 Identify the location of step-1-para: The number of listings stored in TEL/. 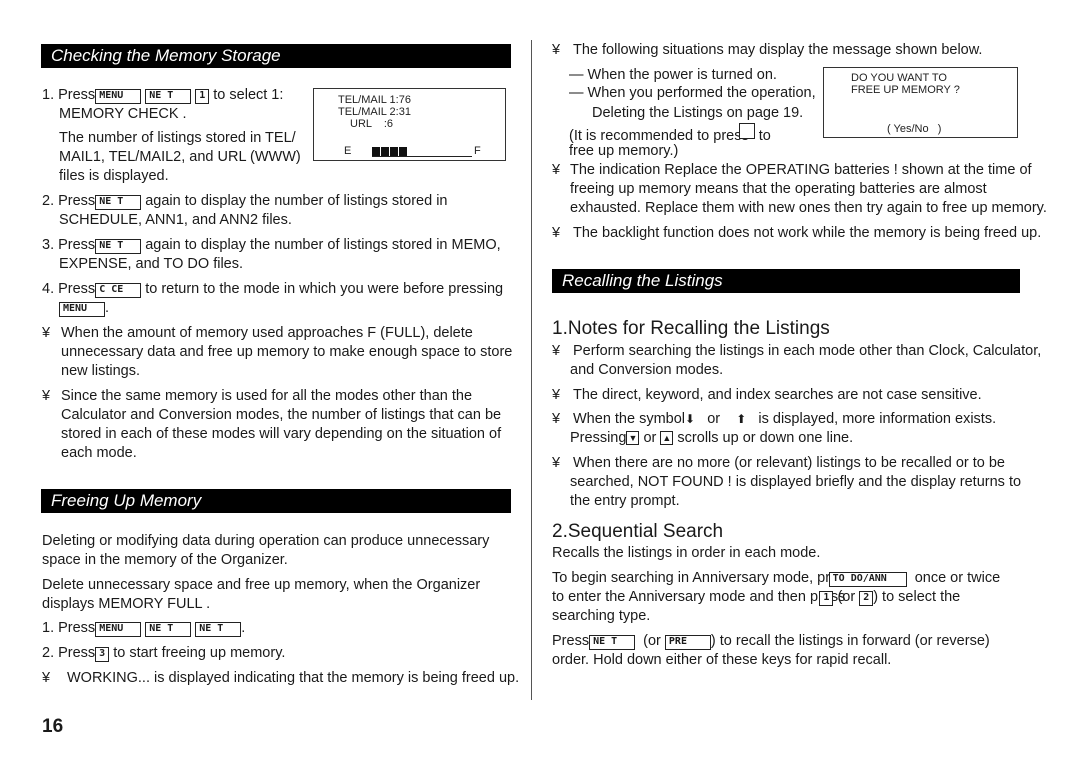
(177, 138).